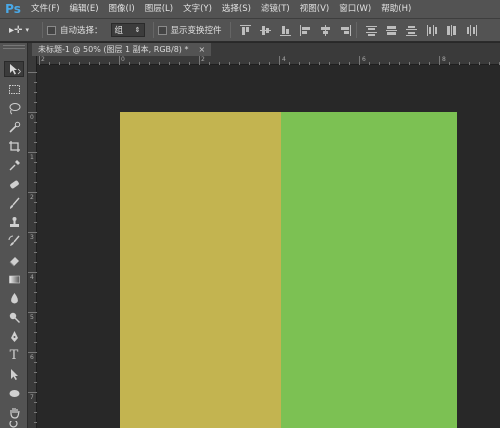 This screenshot has height=428, width=500. What do you see at coordinates (275, 9) in the screenshot?
I see `menu-filter: 滤镜(T)` at bounding box center [275, 9].